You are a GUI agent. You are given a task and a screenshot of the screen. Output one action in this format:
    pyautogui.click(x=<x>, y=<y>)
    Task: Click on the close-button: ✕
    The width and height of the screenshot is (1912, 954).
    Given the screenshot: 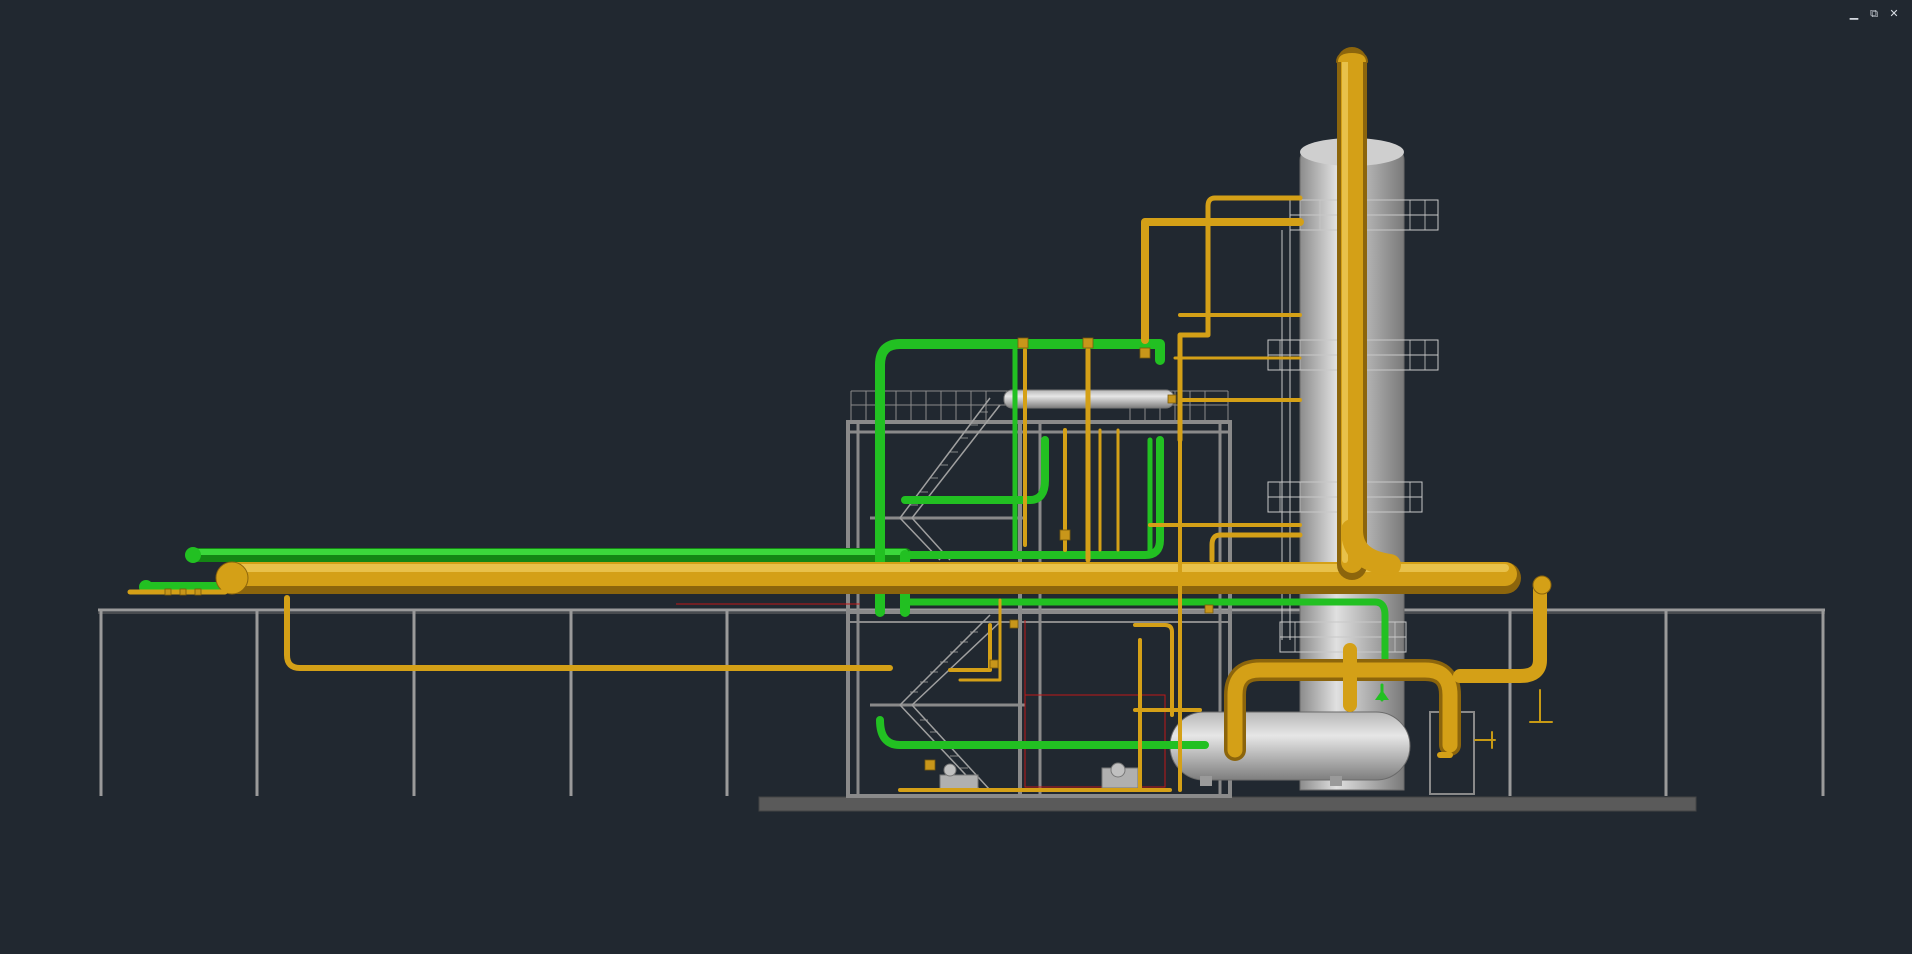 What is the action you would take?
    pyautogui.click(x=1894, y=14)
    